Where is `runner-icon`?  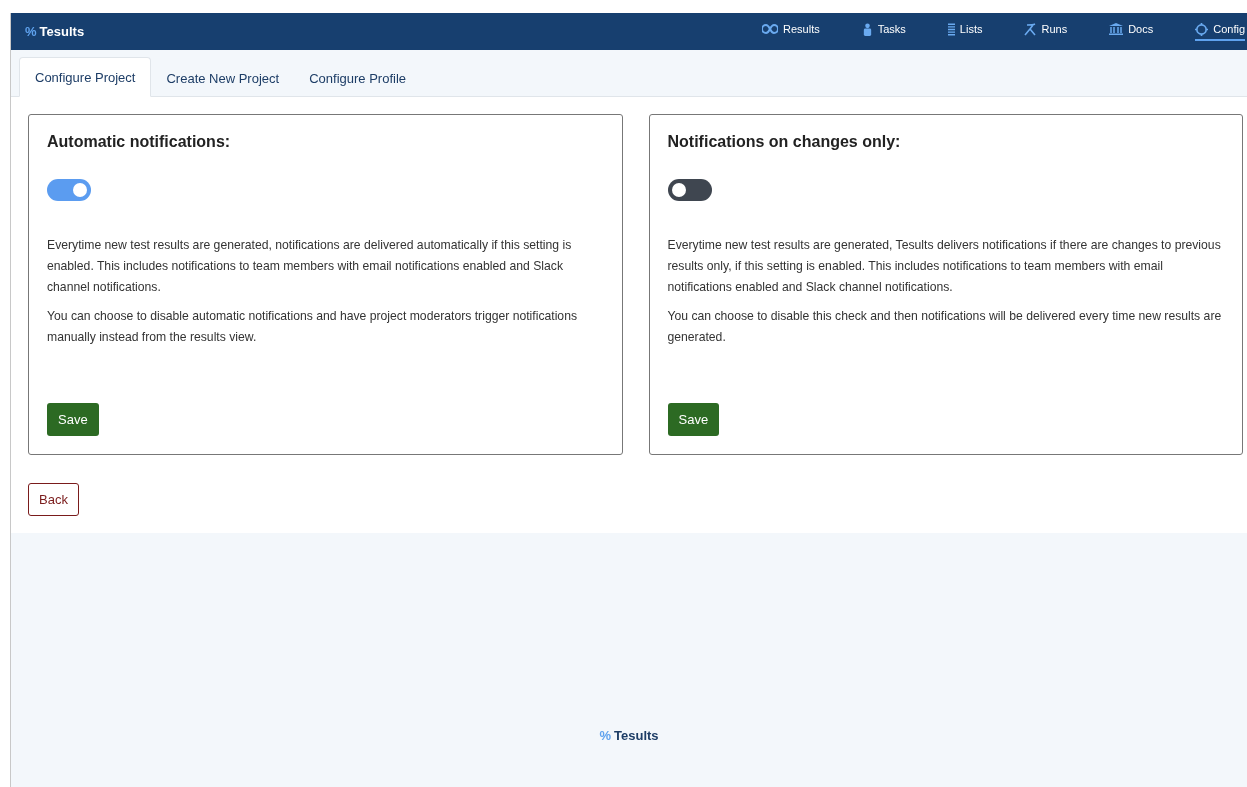 runner-icon is located at coordinates (1030, 29).